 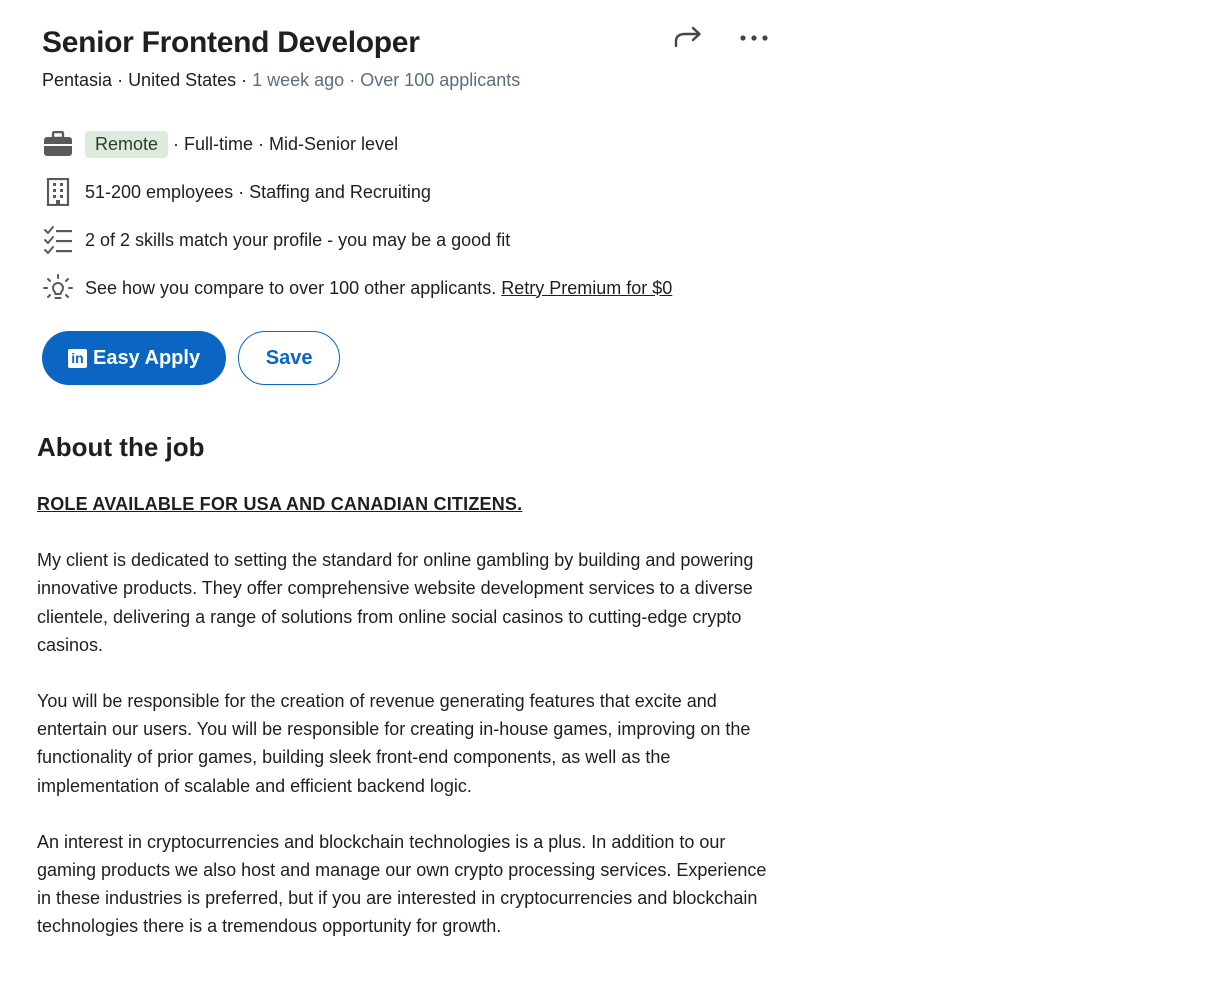 What do you see at coordinates (58, 240) in the screenshot?
I see `checklist-icon` at bounding box center [58, 240].